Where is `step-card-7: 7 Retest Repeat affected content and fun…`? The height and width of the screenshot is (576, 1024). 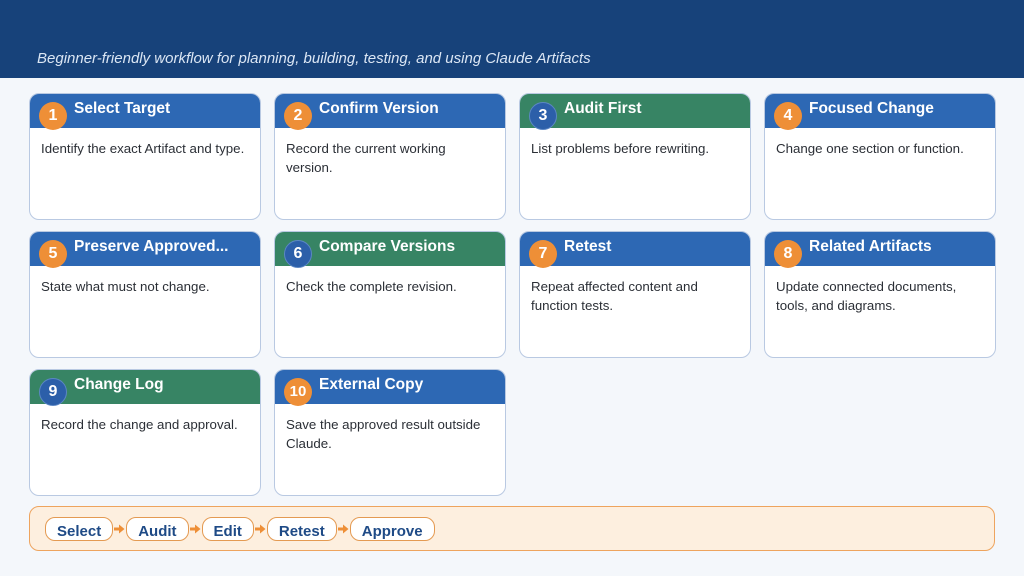 step-card-7: 7 Retest Repeat affected content and fun… is located at coordinates (635, 294).